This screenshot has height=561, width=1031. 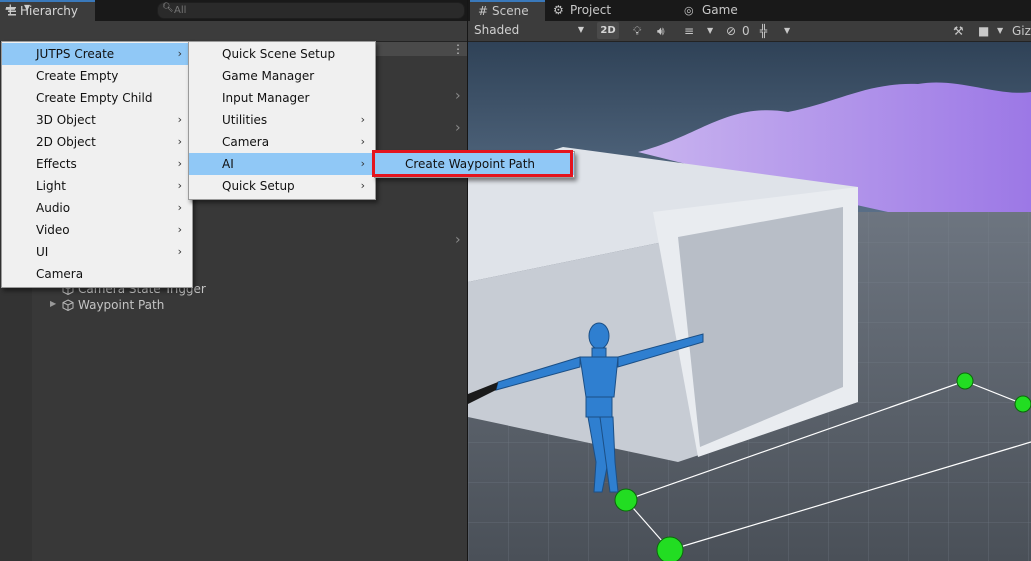 I want to click on menu-item-label: Create Empty, so click(x=77, y=76).